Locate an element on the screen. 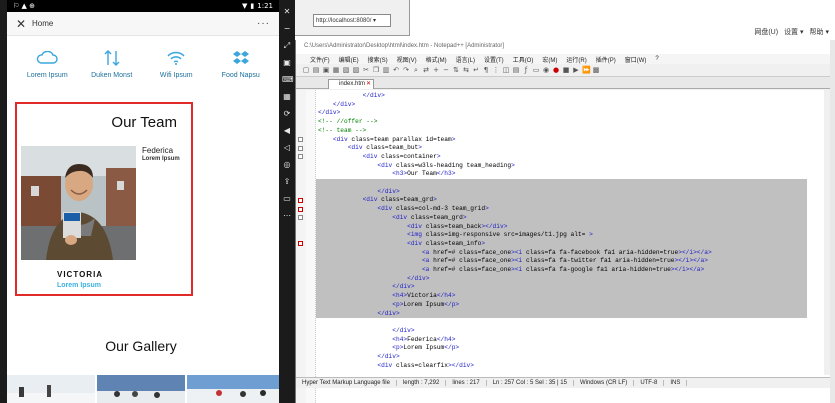  rotate-icon: ⟳ is located at coordinates (287, 114).